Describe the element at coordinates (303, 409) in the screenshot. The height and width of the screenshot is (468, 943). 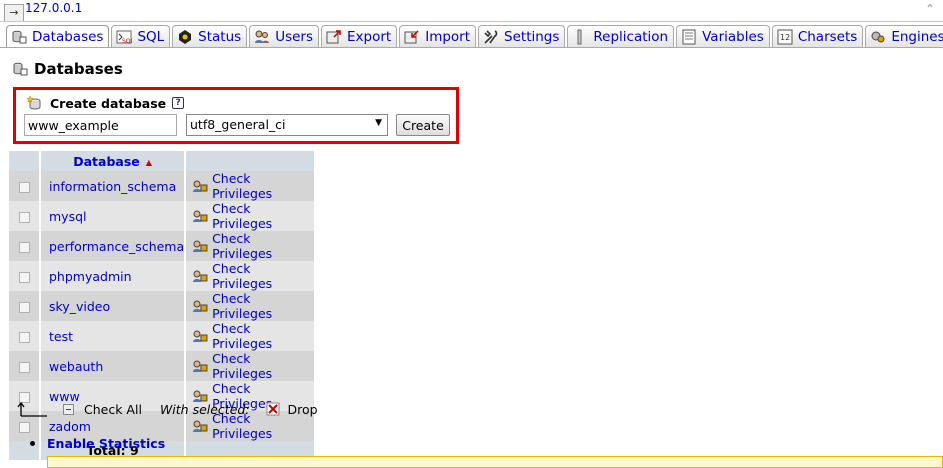
I see `drop-label: Drop` at that location.